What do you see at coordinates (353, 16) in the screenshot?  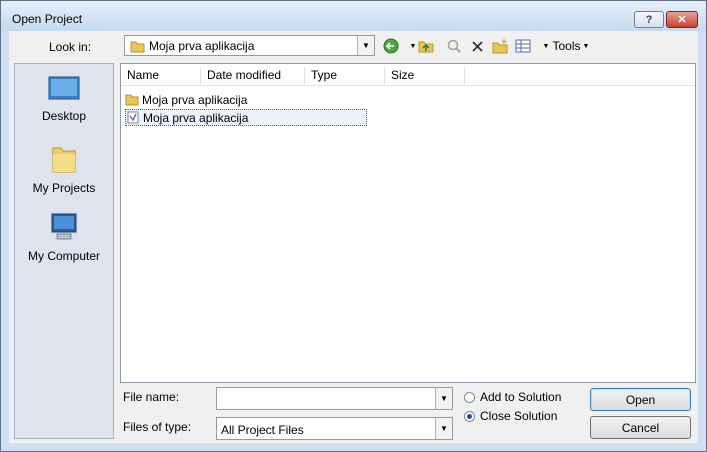 I see `title-bar: Open Project ? ✕` at bounding box center [353, 16].